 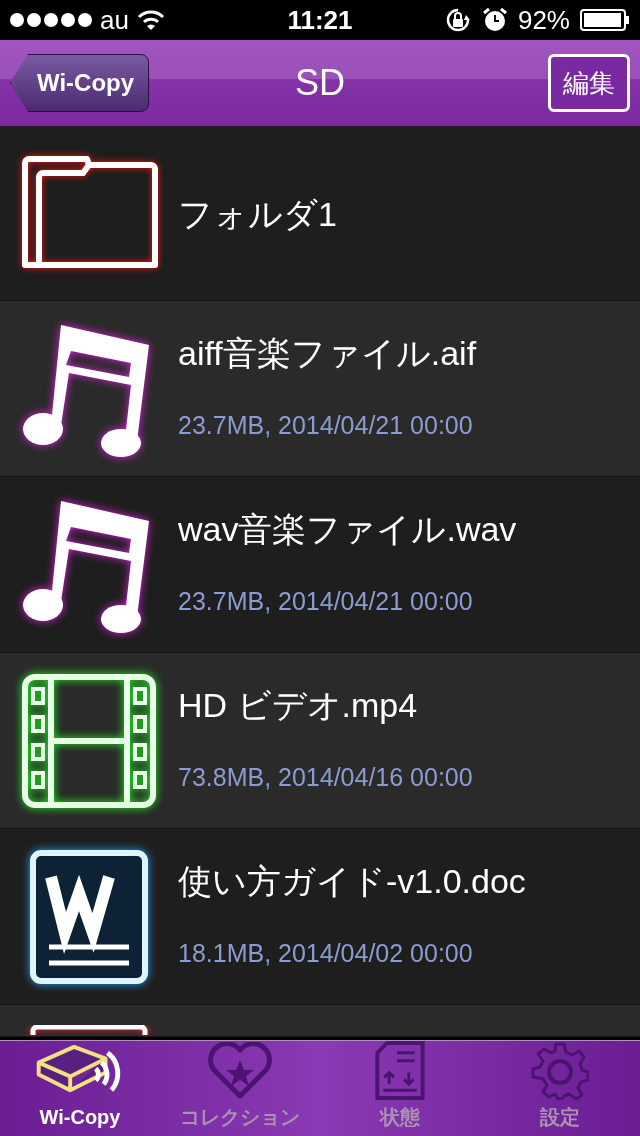 What do you see at coordinates (298, 704) in the screenshot?
I see `file-name: HD ビデオ.mp4` at bounding box center [298, 704].